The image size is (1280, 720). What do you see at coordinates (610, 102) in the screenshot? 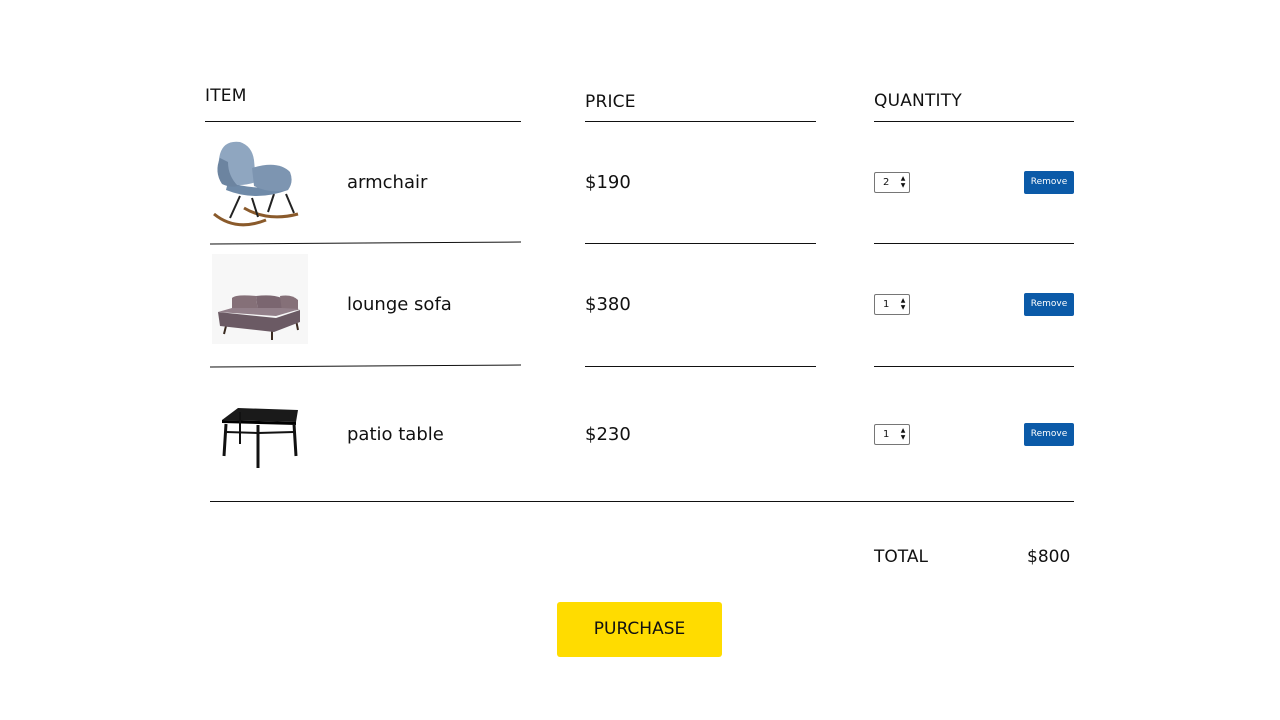
I see `column-header-price: PRICE` at bounding box center [610, 102].